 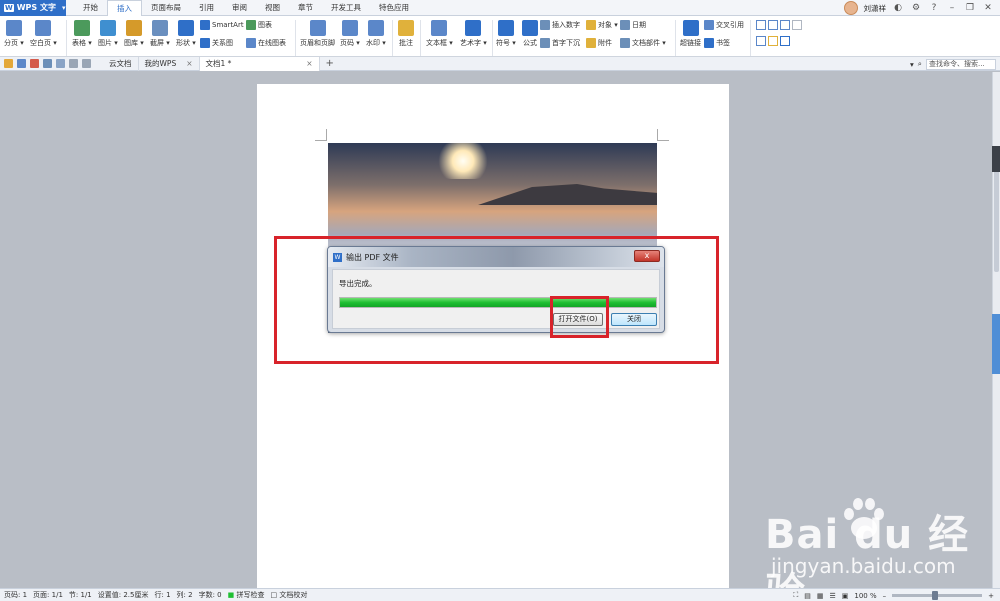 I want to click on redo-icon, so click(x=86, y=63).